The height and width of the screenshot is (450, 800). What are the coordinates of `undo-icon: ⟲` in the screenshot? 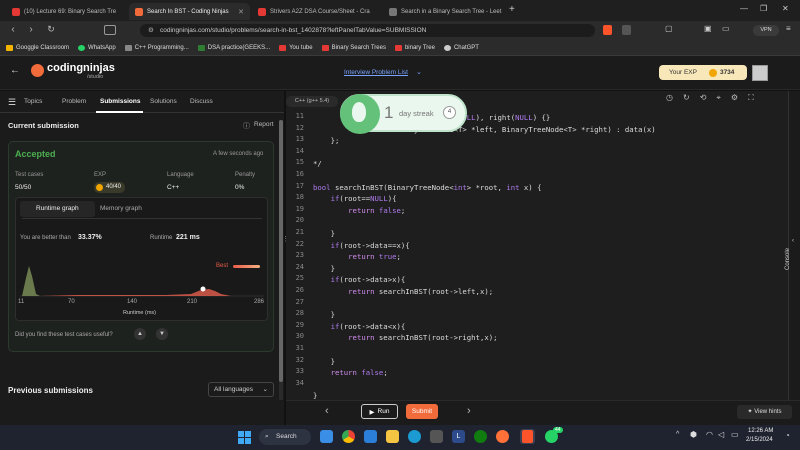 It's located at (703, 98).